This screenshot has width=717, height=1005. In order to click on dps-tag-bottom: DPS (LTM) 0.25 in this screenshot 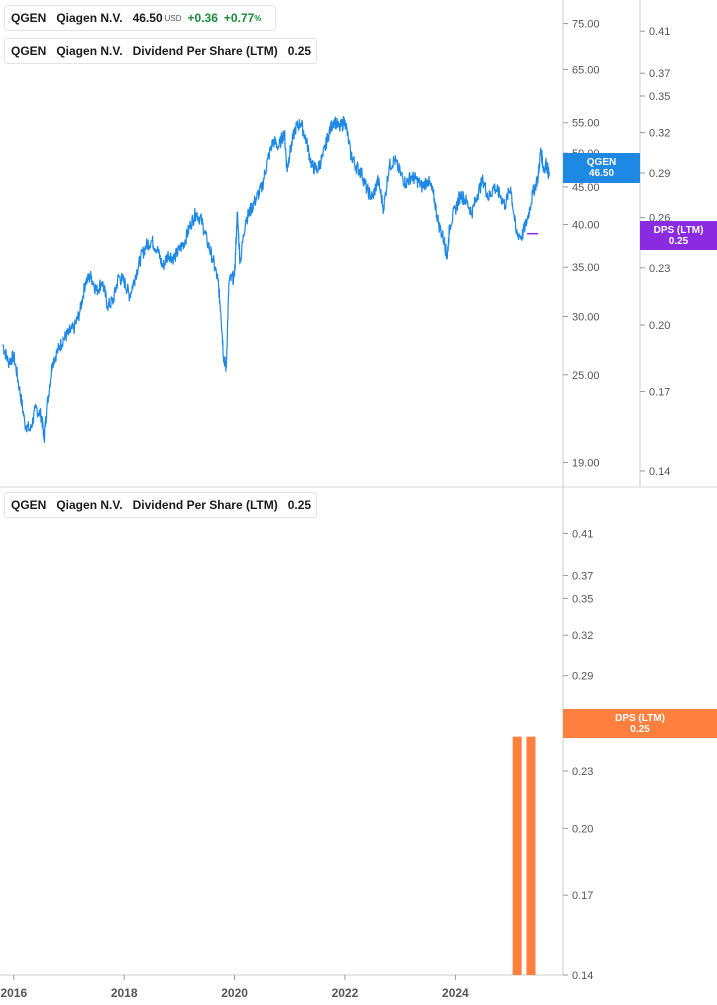, I will do `click(640, 723)`.